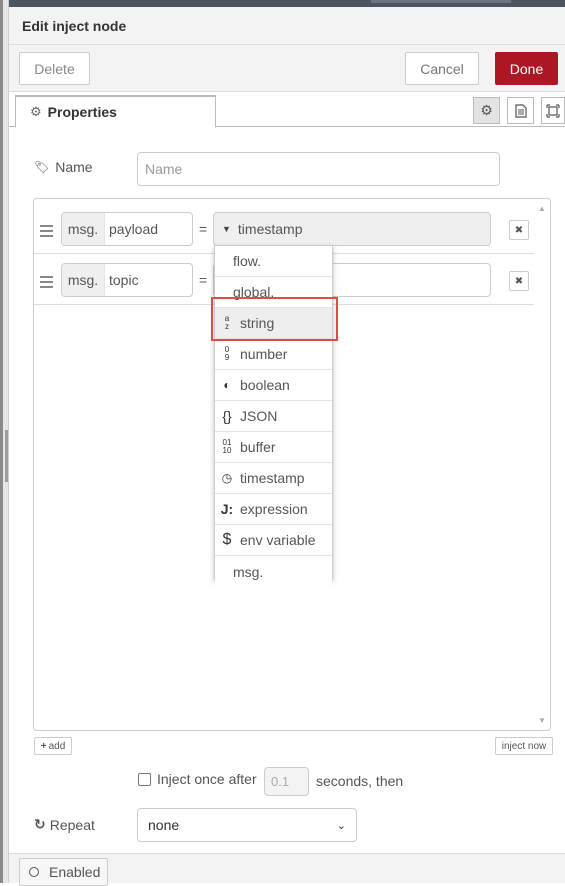 Image resolution: width=565 pixels, height=886 pixels. What do you see at coordinates (360, 781) in the screenshot?
I see `once-delay-suffix: seconds, then` at bounding box center [360, 781].